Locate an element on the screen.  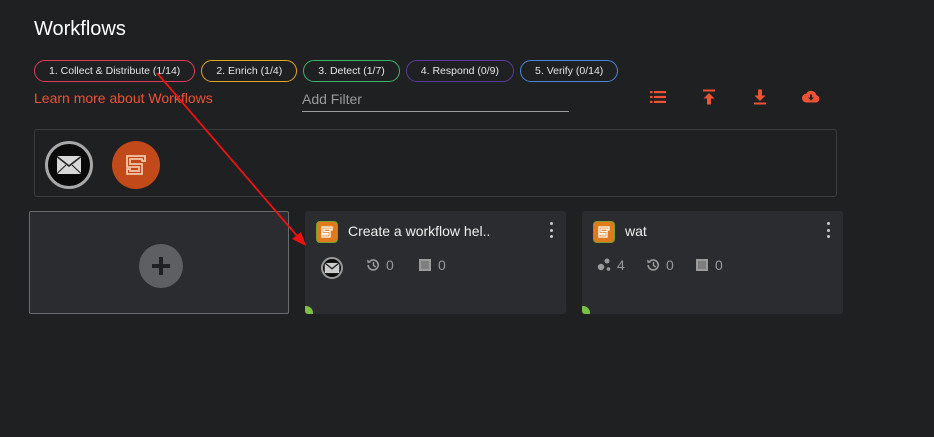
app-bar is located at coordinates (435, 163).